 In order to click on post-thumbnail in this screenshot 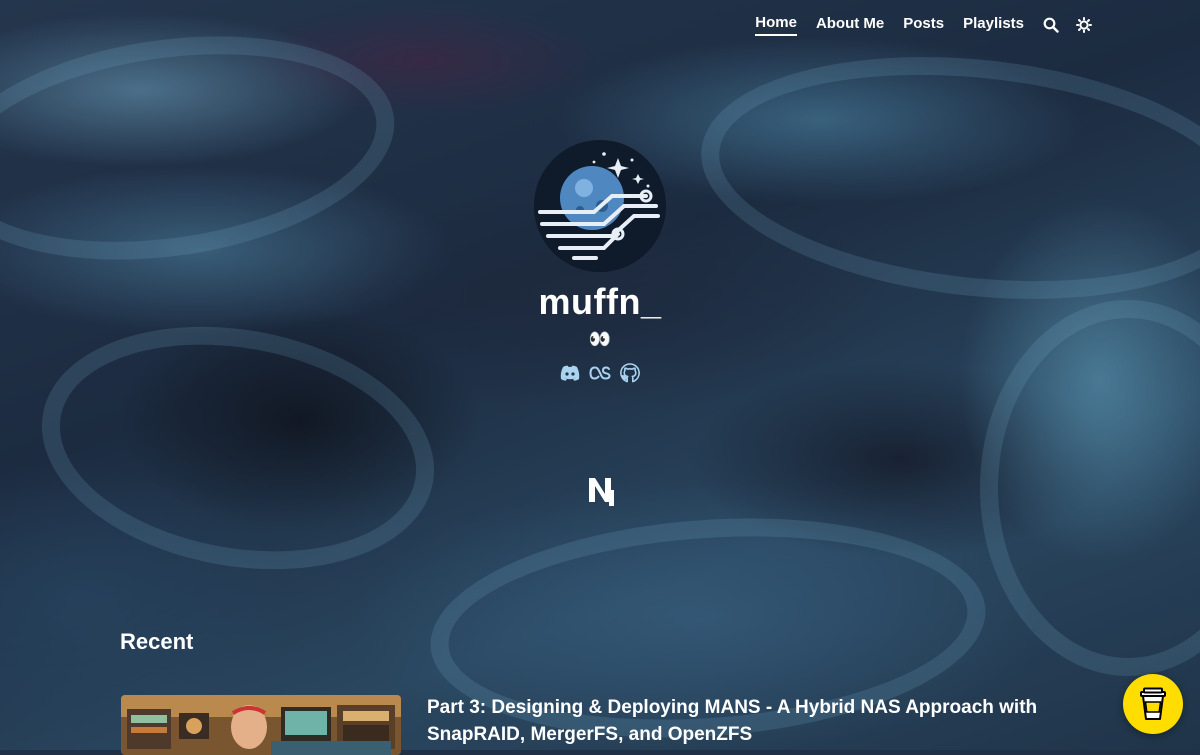, I will do `click(261, 725)`.